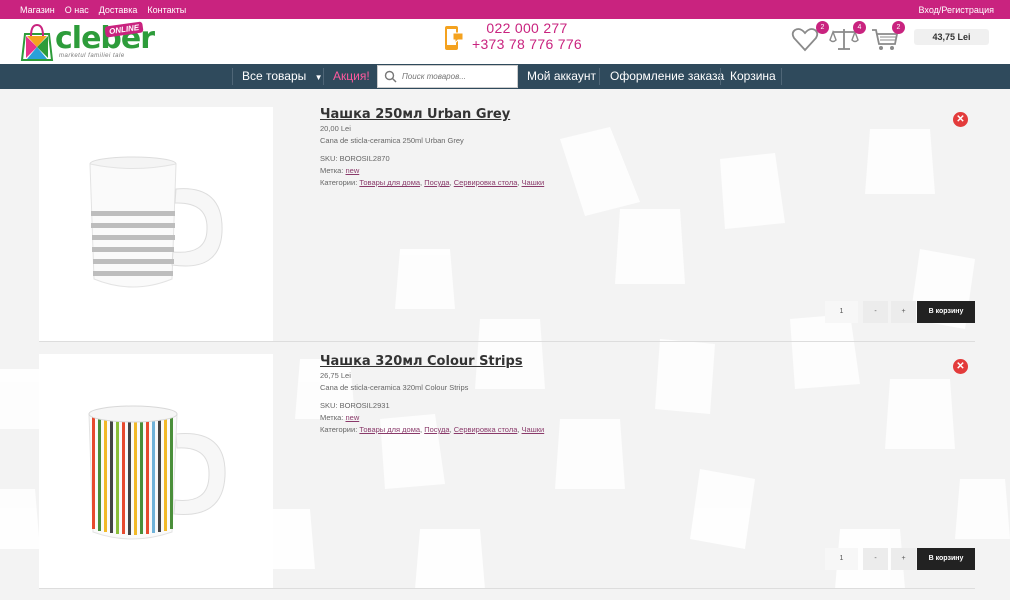 This screenshot has width=1010, height=600. I want to click on shopping-bag-logo-icon, so click(37, 42).